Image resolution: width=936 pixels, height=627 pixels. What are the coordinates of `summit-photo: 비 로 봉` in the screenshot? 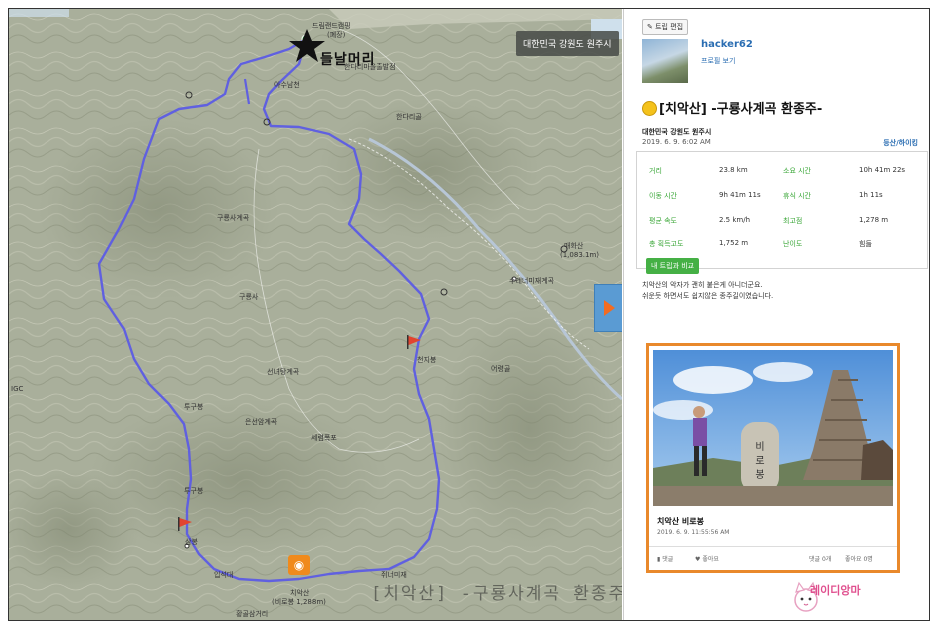 It's located at (773, 428).